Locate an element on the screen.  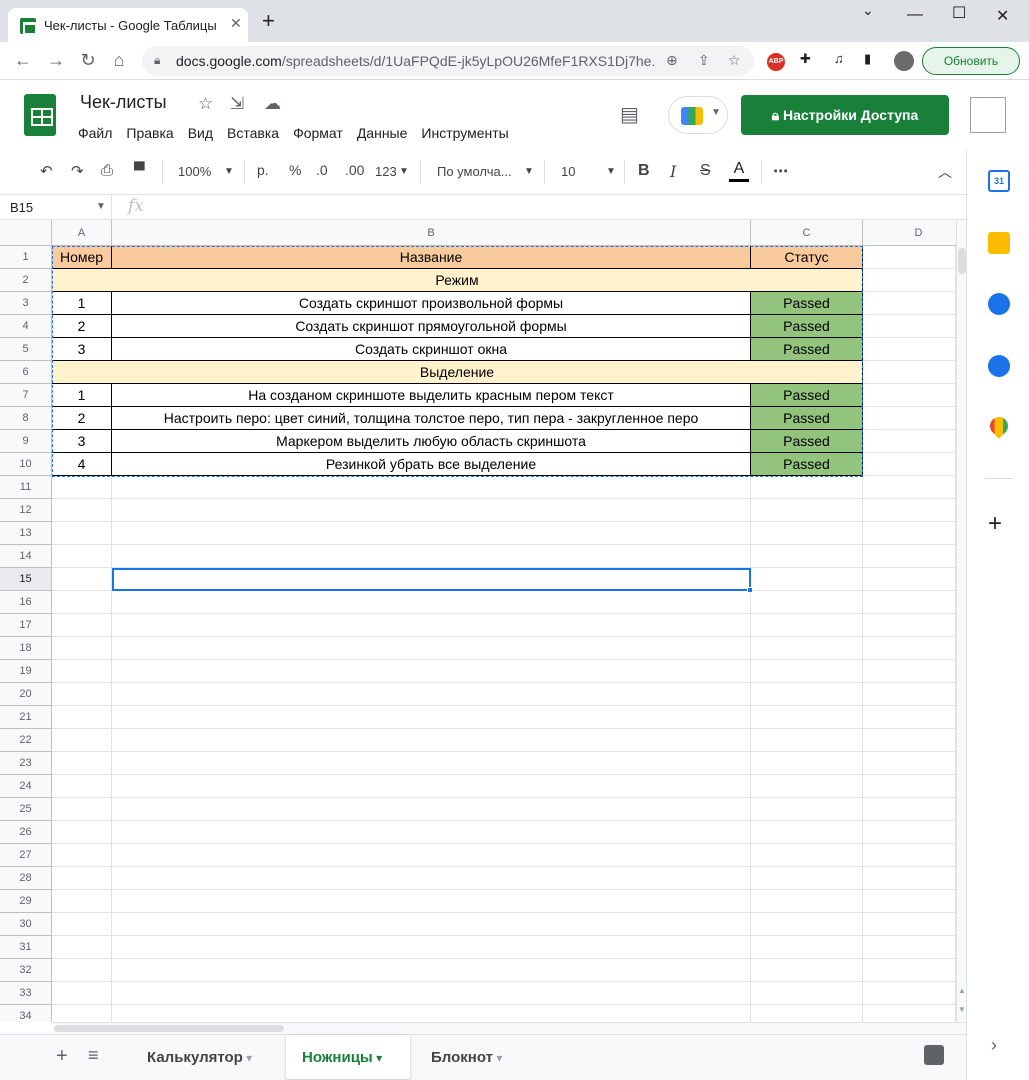
zoom-icon: ⊕ is located at coordinates (672, 60).